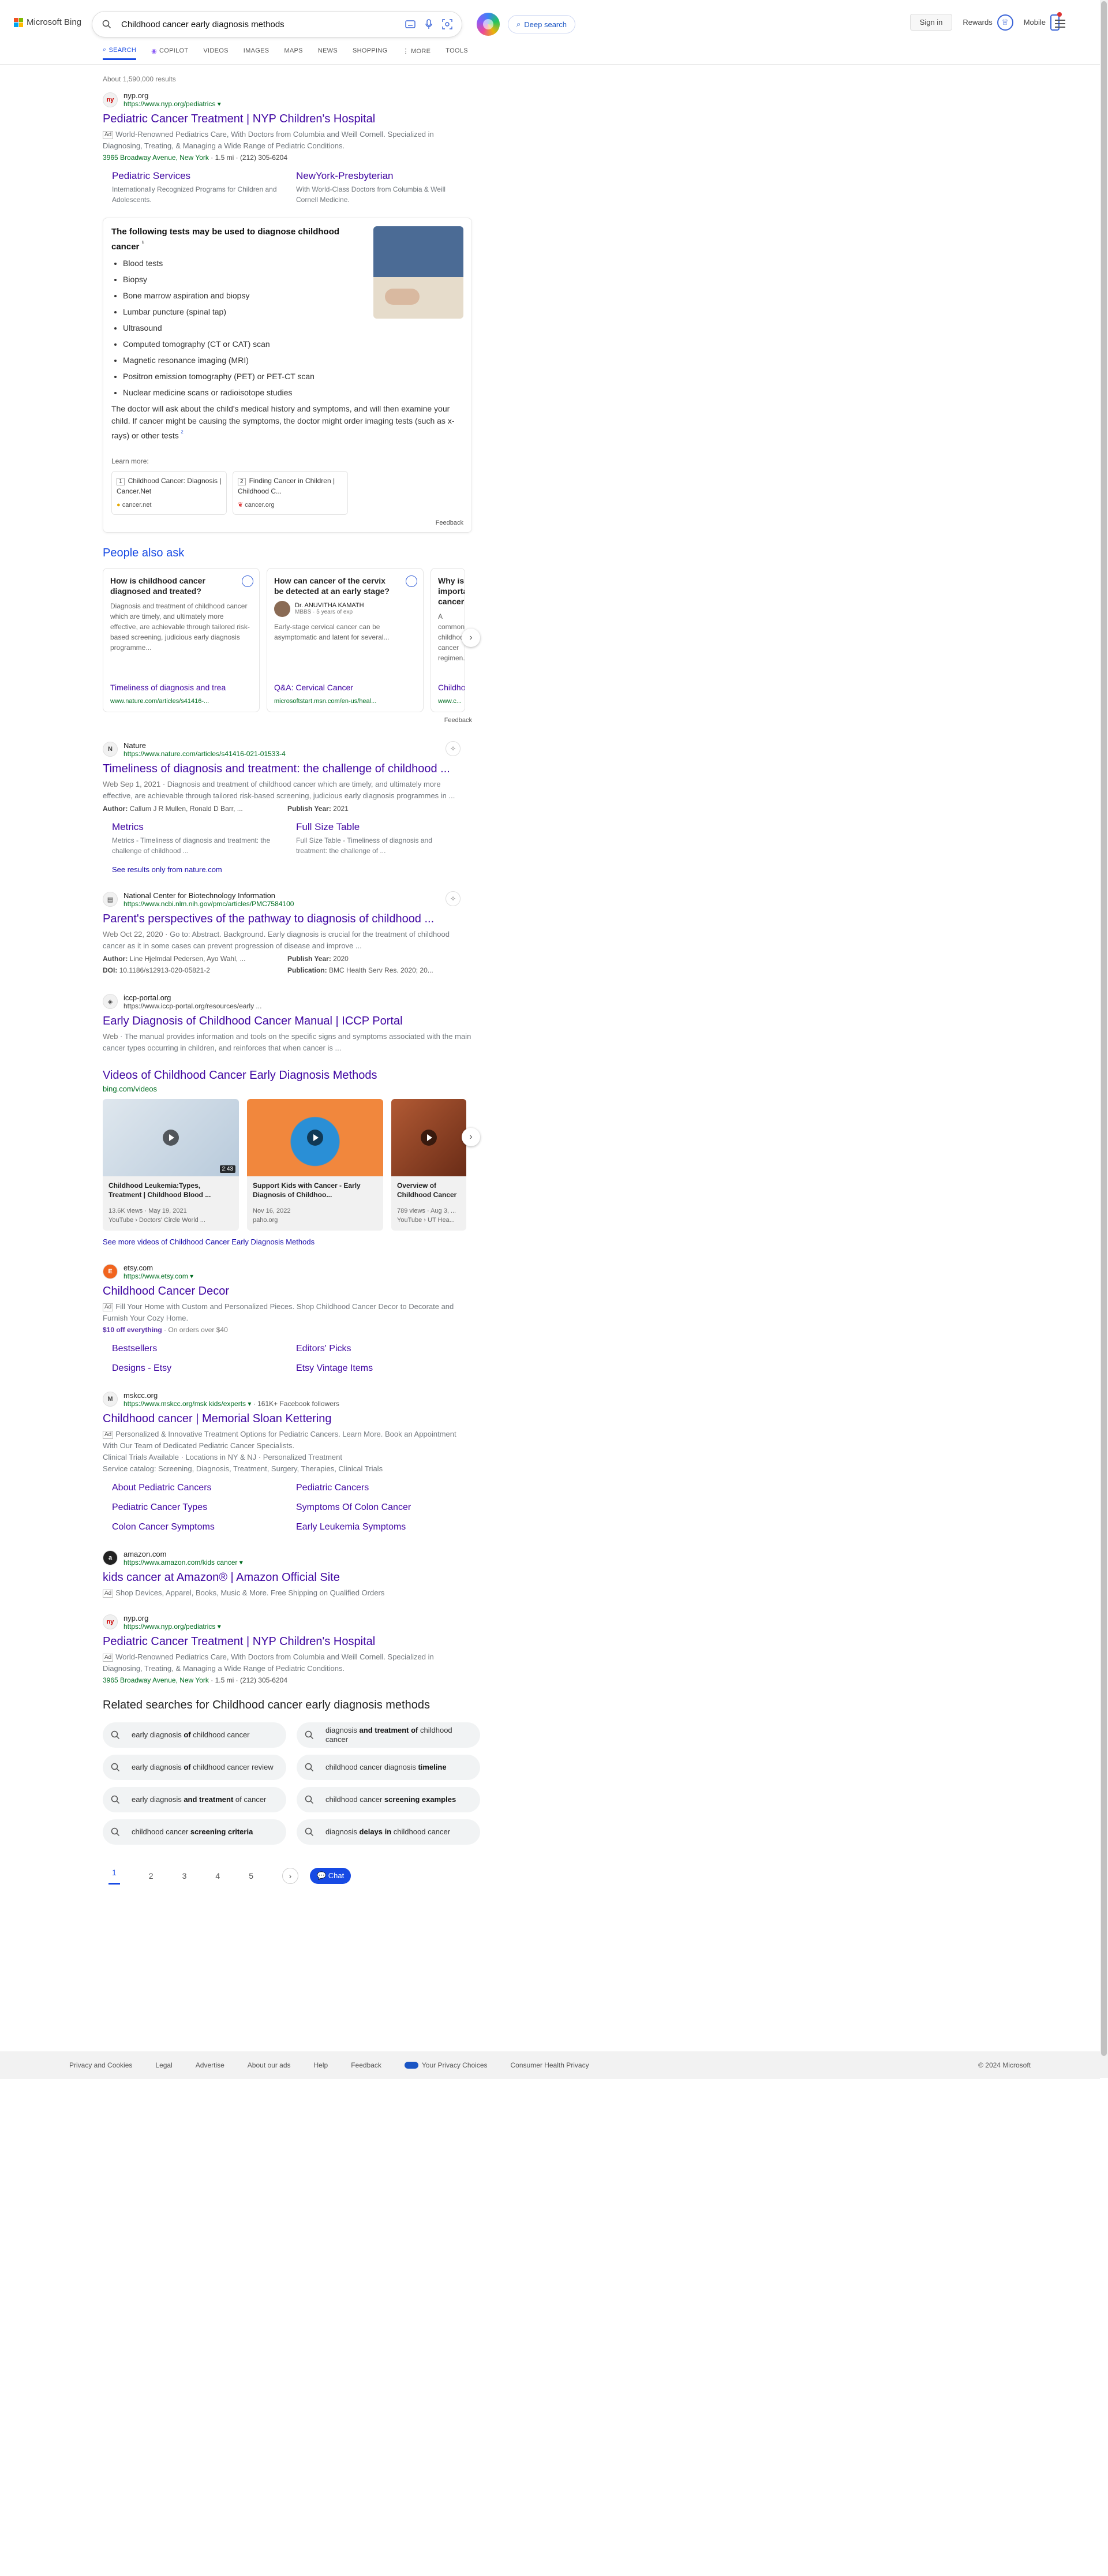 This screenshot has height=2576, width=1108. Describe the element at coordinates (447, 24) in the screenshot. I see `visual-search-icon` at that location.